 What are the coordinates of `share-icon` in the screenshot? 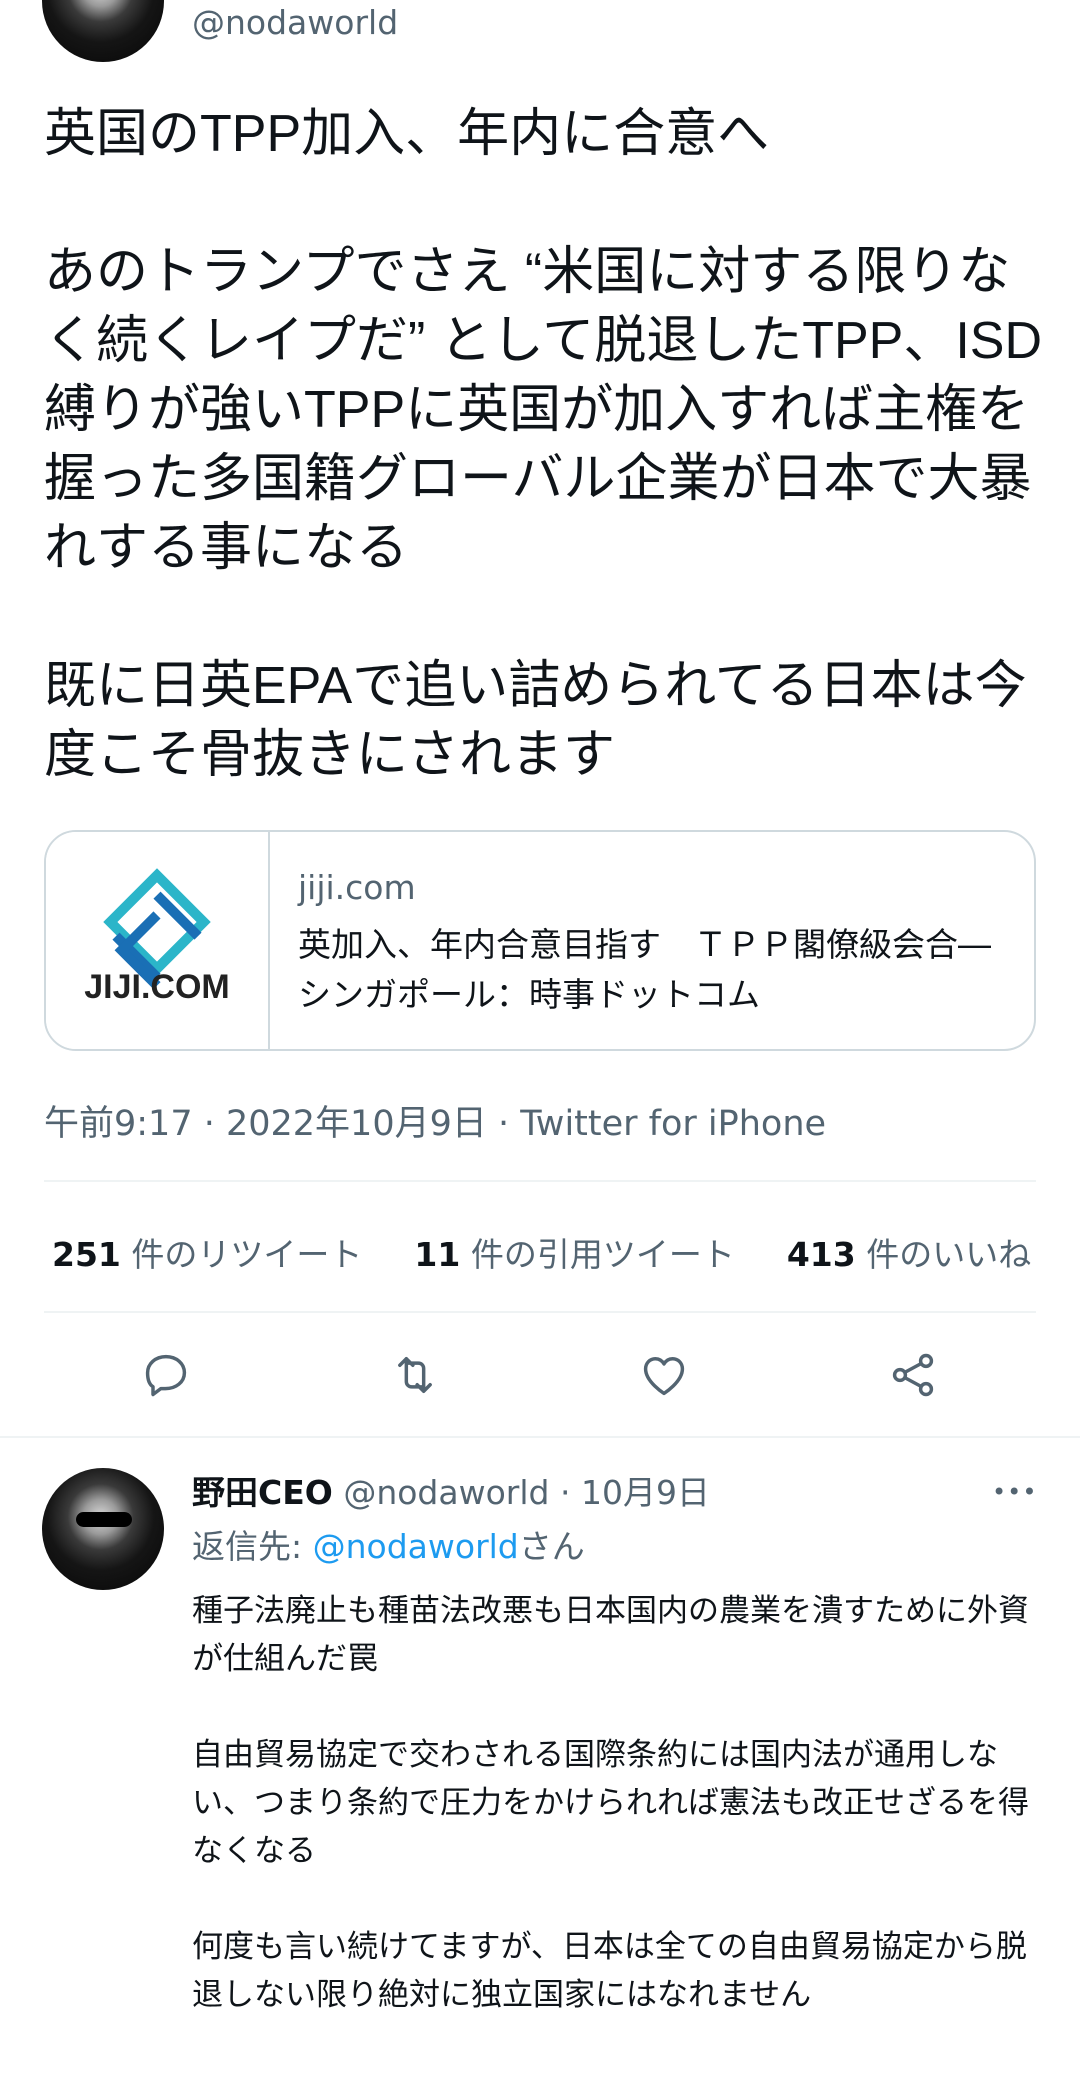 It's located at (913, 1375).